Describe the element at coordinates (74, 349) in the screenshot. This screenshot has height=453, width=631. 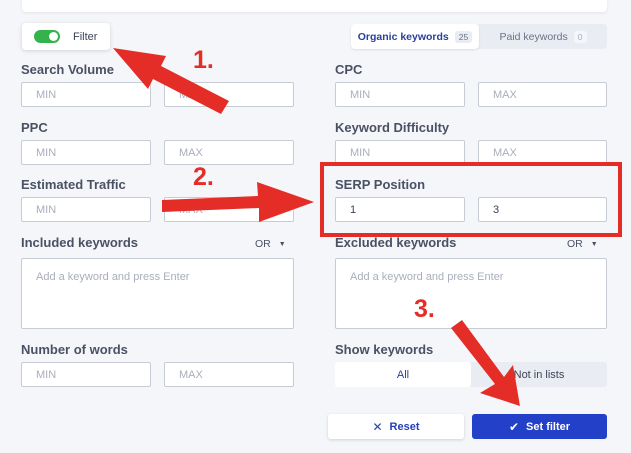
I see `number-of-words-label: Number of words` at that location.